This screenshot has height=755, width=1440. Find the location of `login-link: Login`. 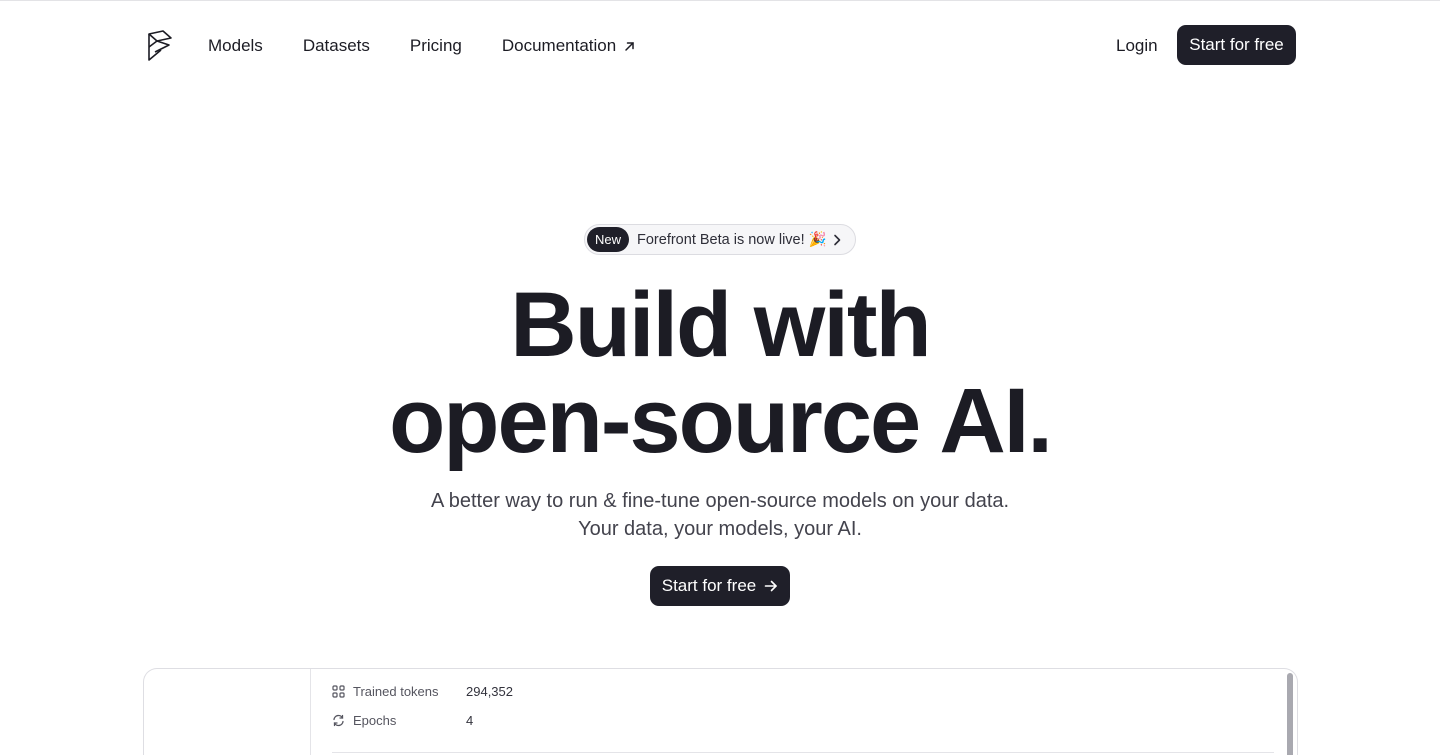

login-link: Login is located at coordinates (1137, 46).